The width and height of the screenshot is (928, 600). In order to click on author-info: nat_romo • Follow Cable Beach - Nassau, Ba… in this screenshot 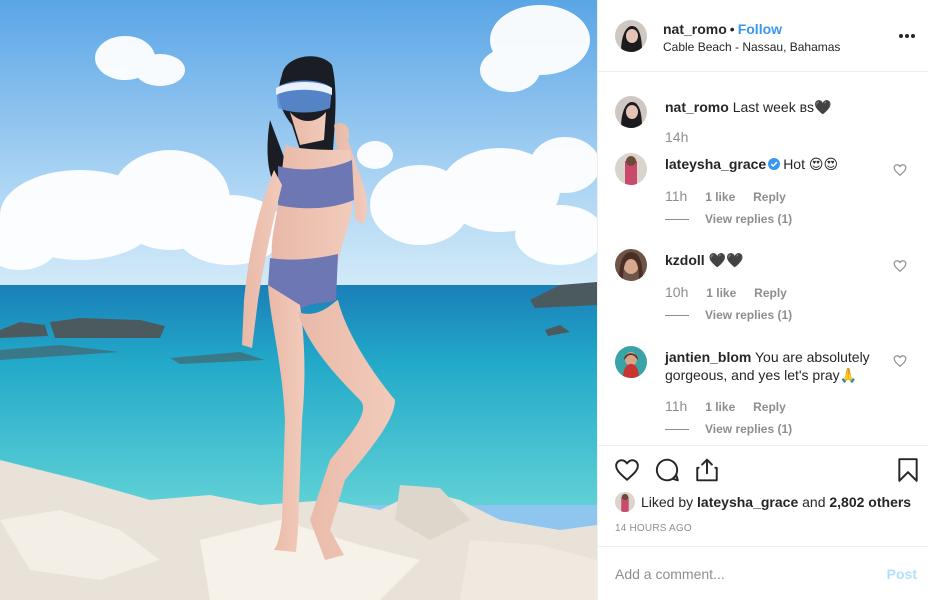, I will do `click(751, 38)`.